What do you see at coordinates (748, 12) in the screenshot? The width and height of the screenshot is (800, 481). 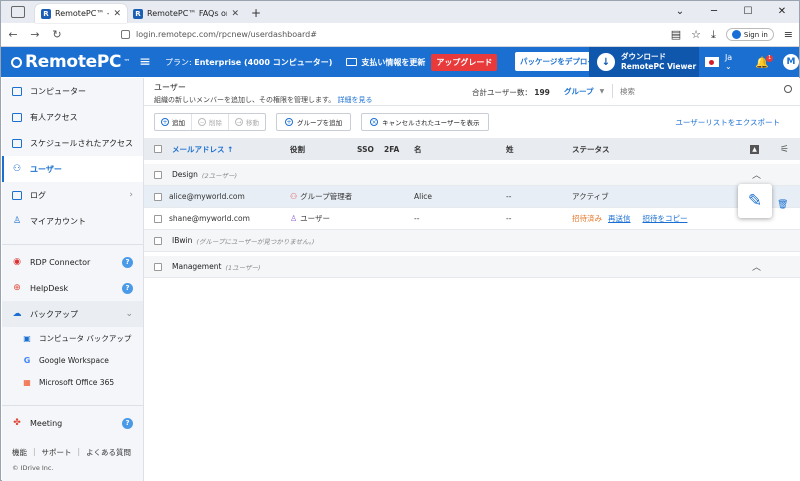 I see `maximize-icon: ☐` at bounding box center [748, 12].